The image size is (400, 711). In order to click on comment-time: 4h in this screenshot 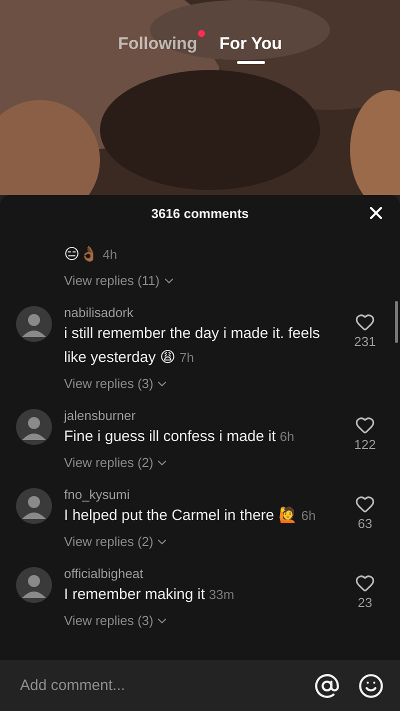, I will do `click(110, 254)`.